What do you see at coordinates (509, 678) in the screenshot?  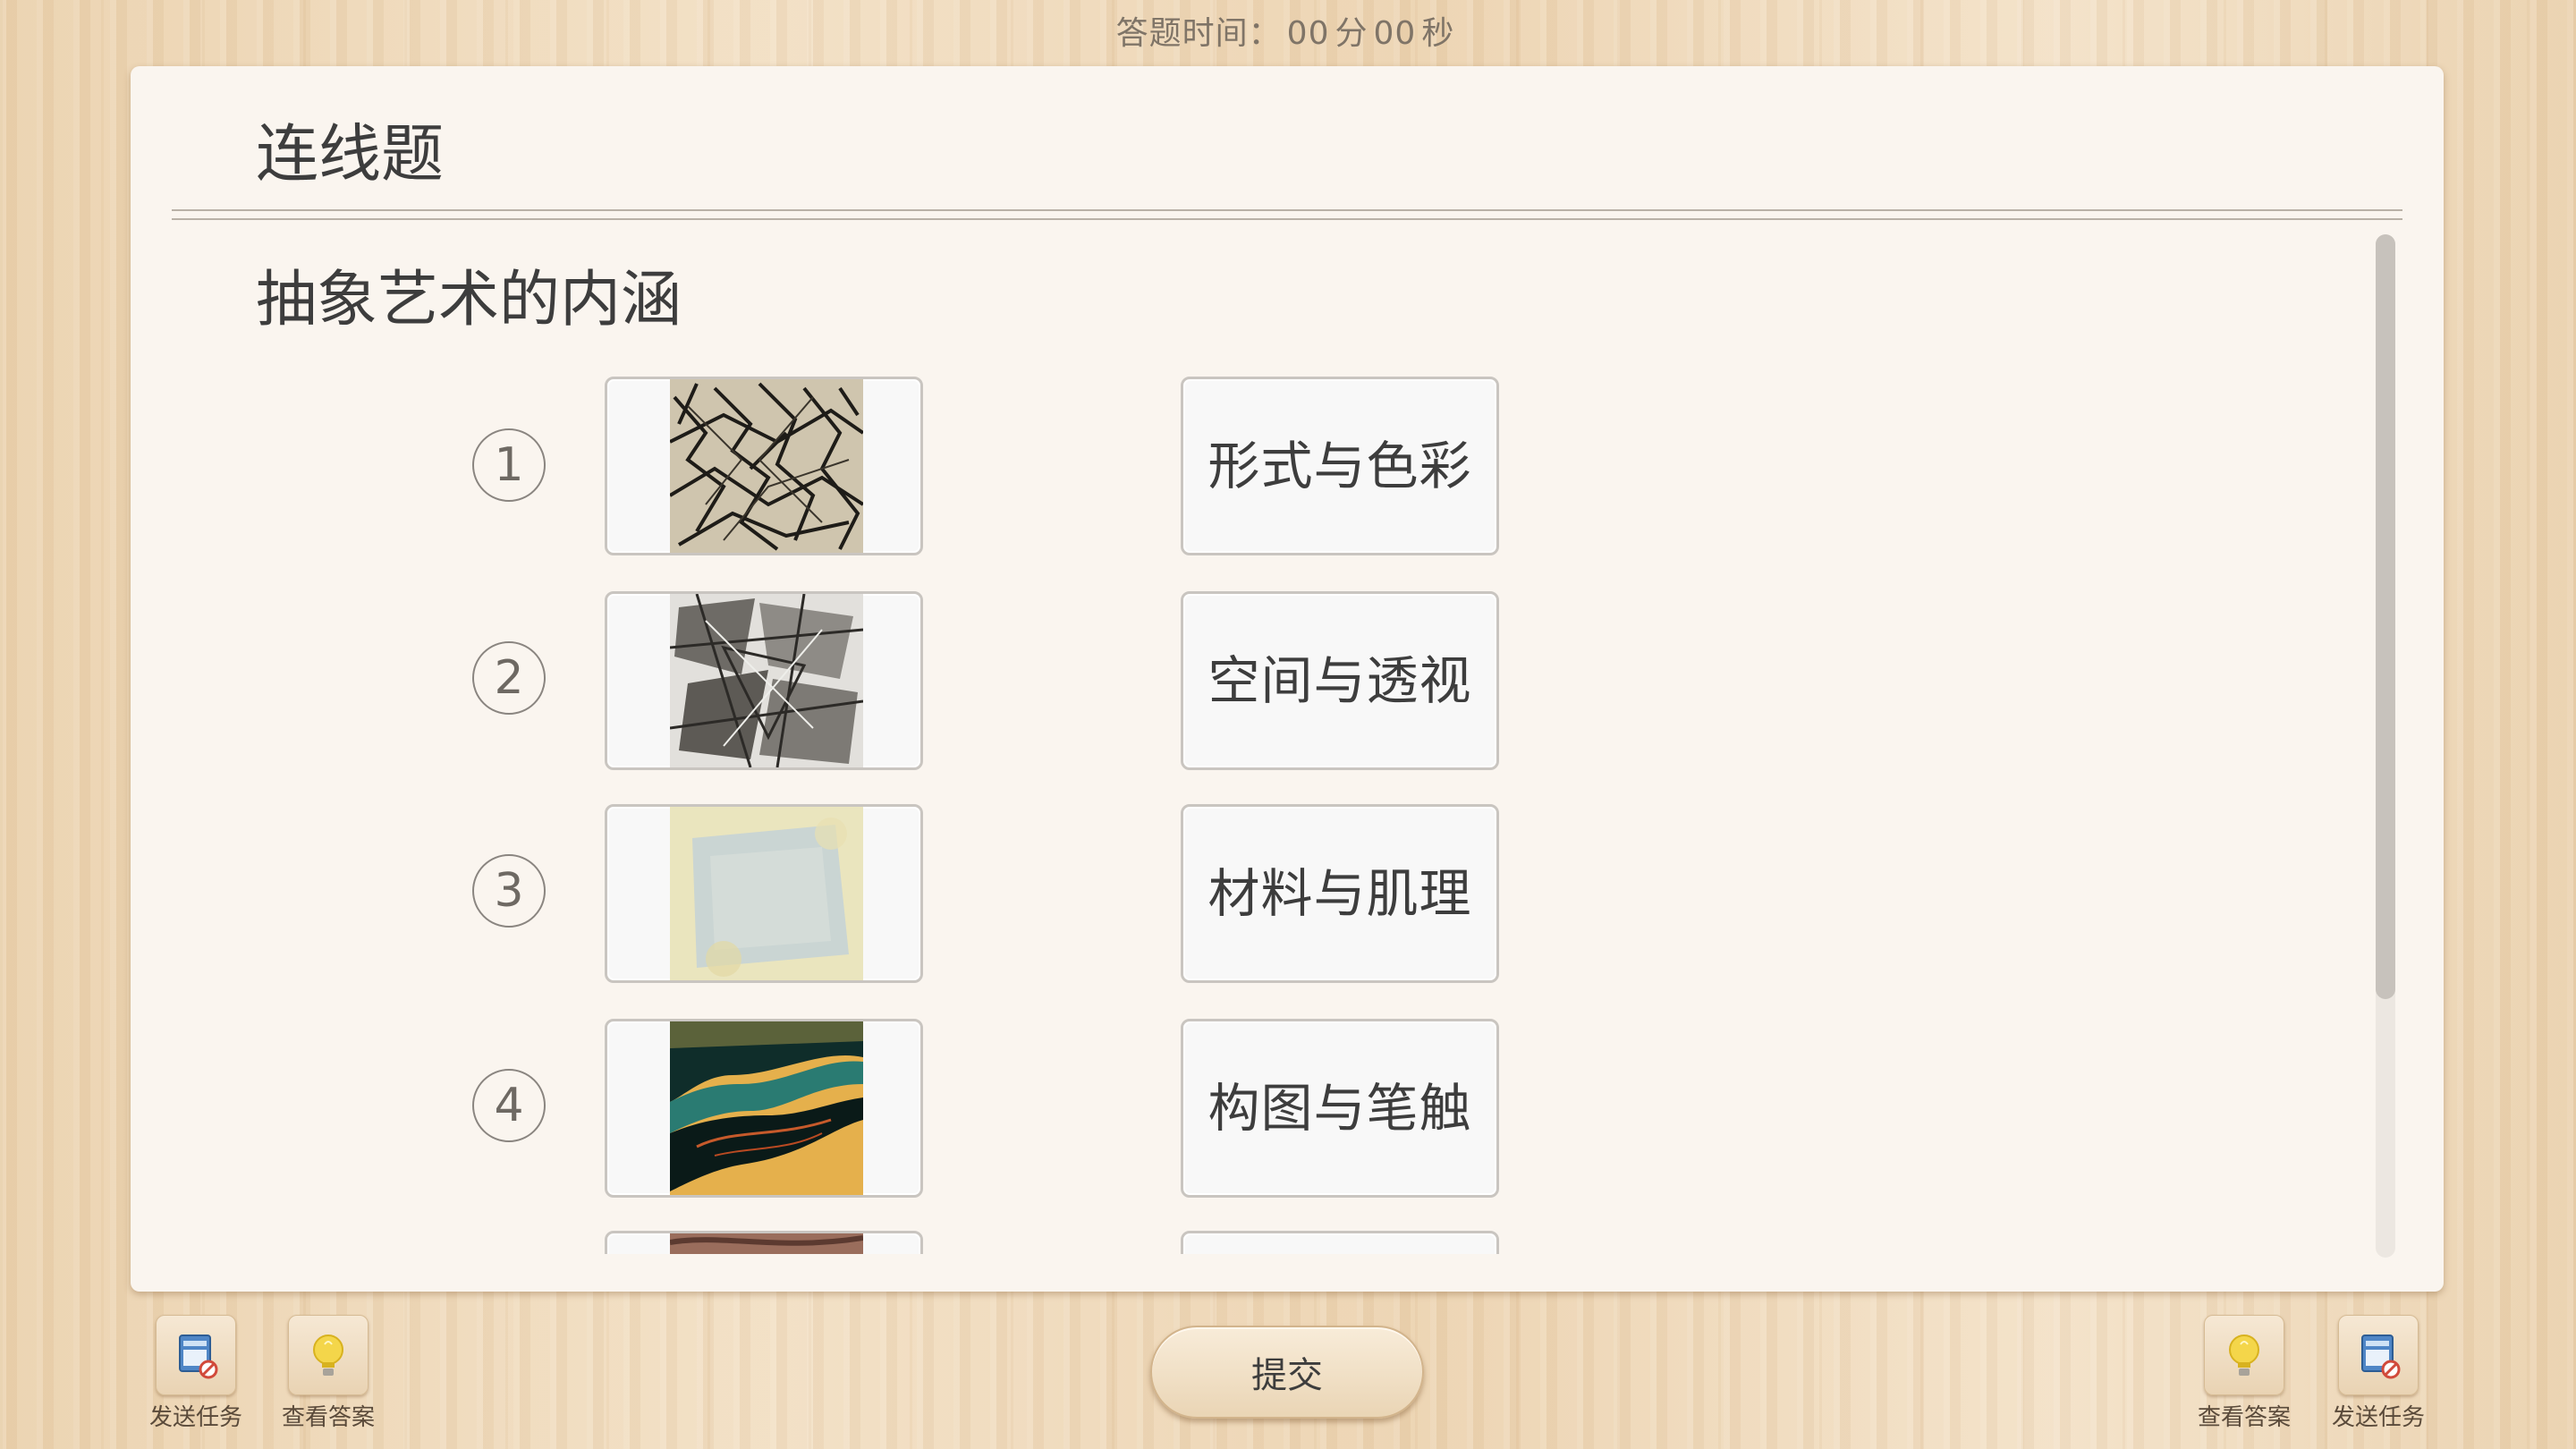 I see `item-number-2: 2` at bounding box center [509, 678].